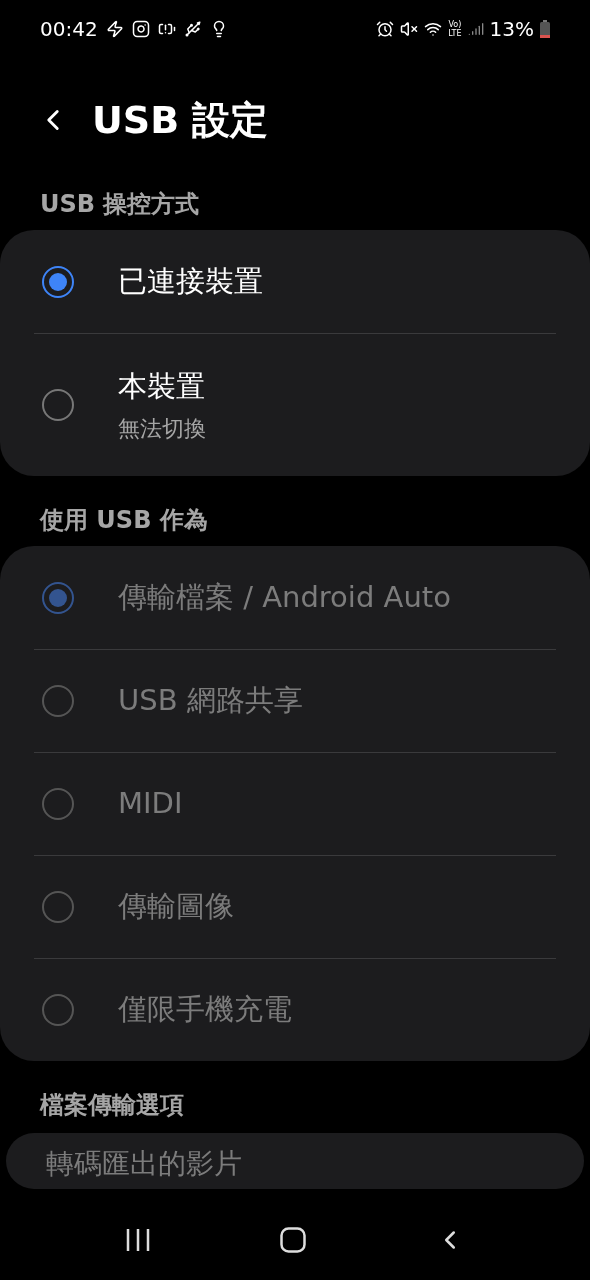  Describe the element at coordinates (511, 29) in the screenshot. I see `battery-percent: 13%` at that location.